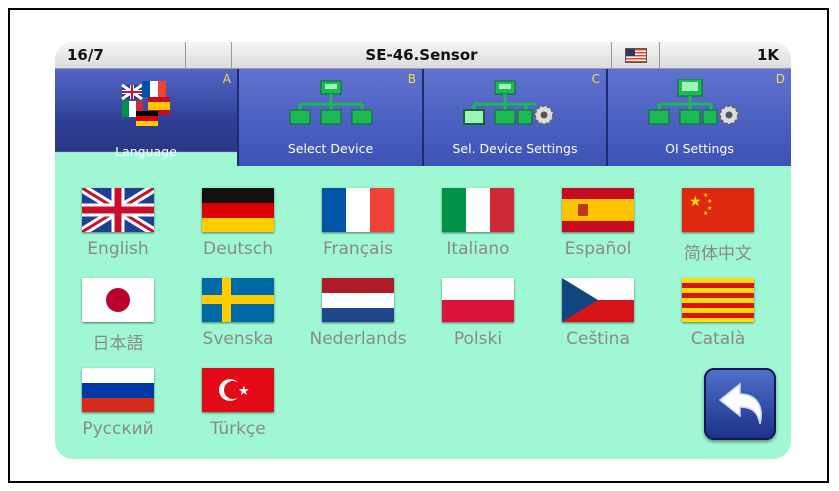  Describe the element at coordinates (478, 300) in the screenshot. I see `poland-flag-icon` at that location.